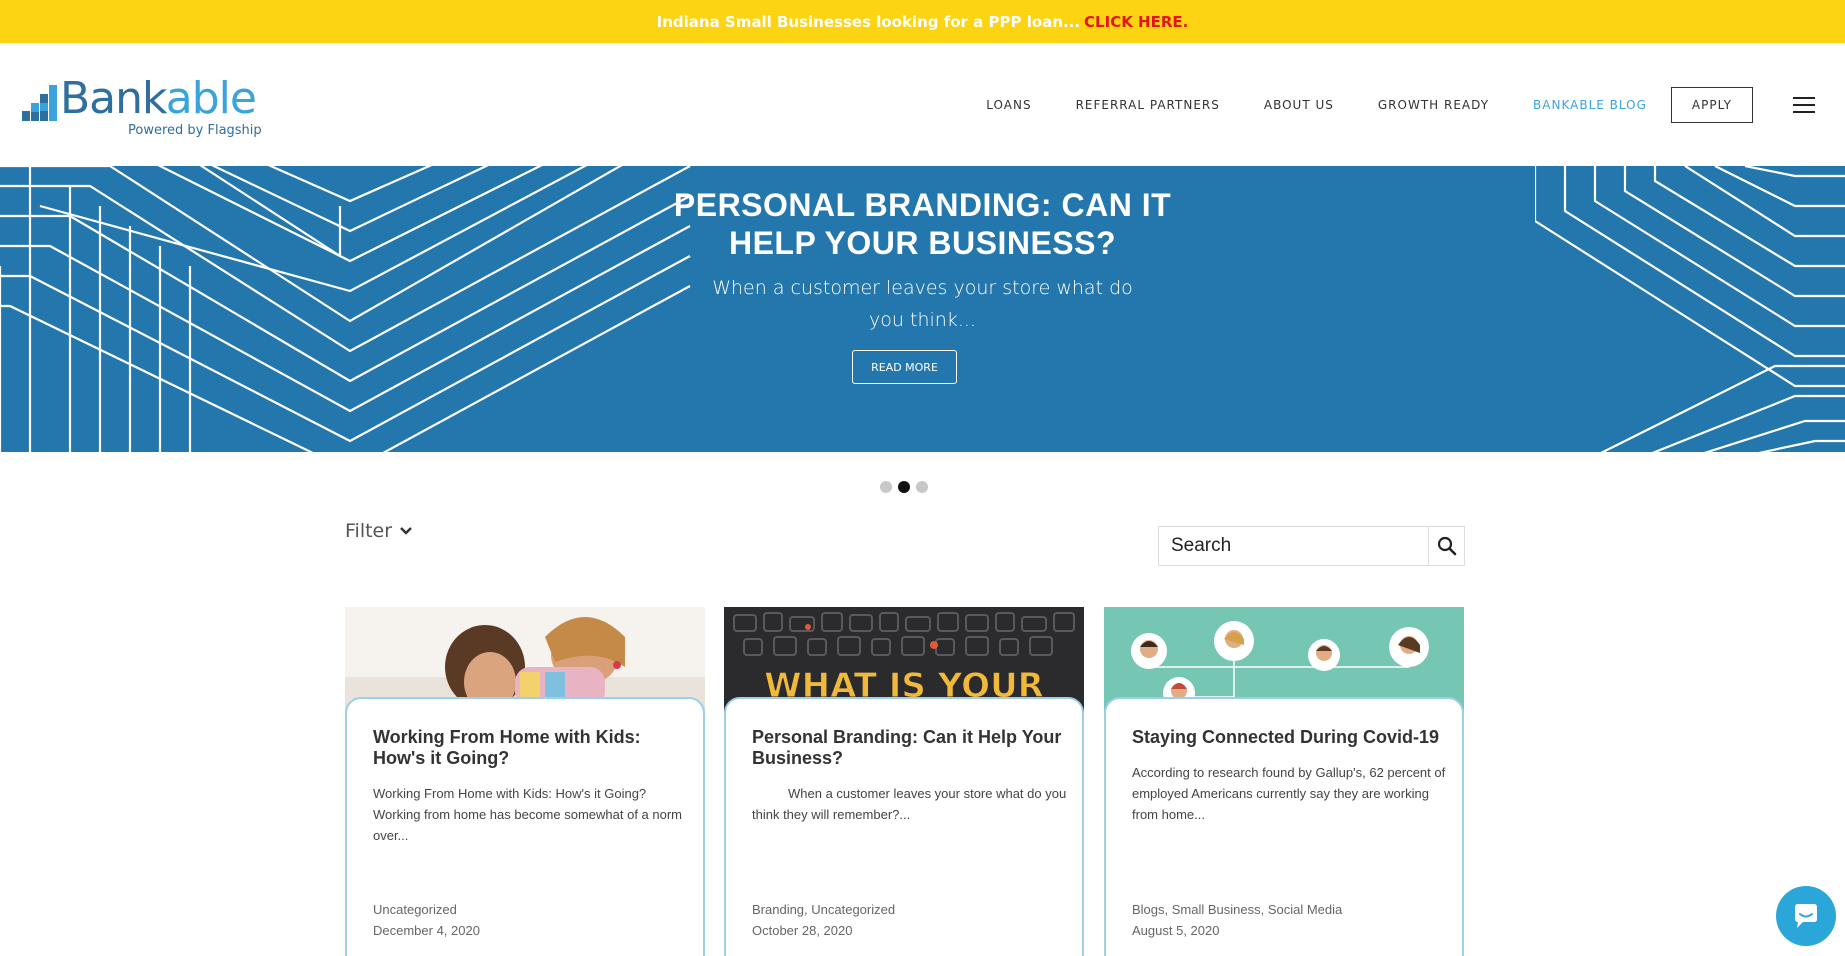 The height and width of the screenshot is (956, 1845). I want to click on banner-cta-link: CLICK HERE., so click(1136, 22).